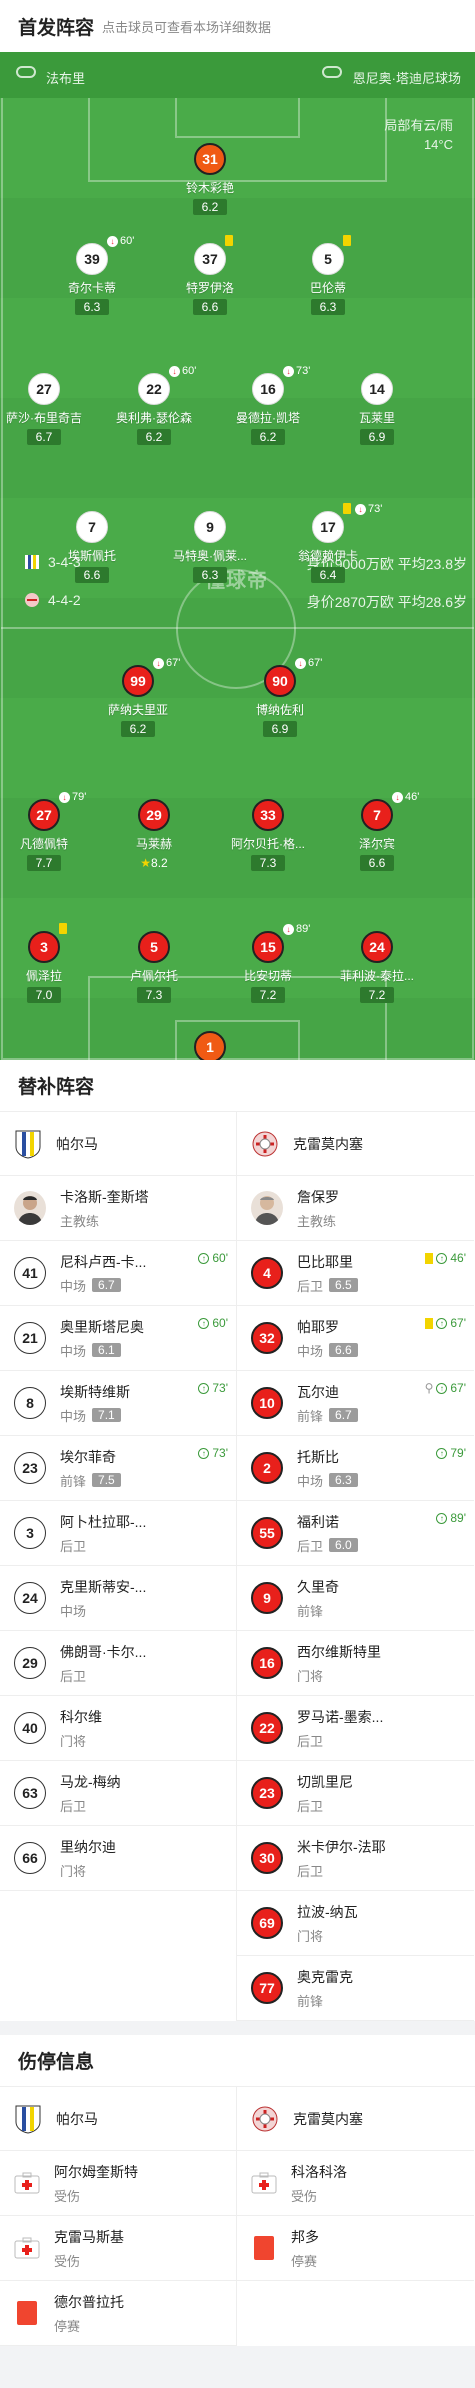 The image size is (475, 2388). What do you see at coordinates (267, 976) in the screenshot?
I see `player-name: 比安切蒂` at bounding box center [267, 976].